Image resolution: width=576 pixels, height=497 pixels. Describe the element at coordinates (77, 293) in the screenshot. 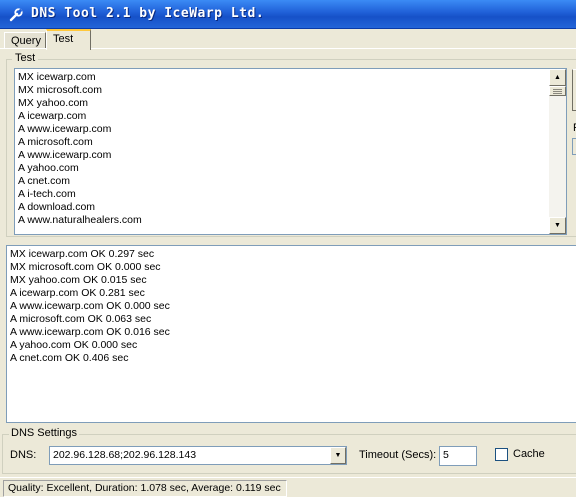

I see `result-line: A icewarp.com OK 0.281 sec` at that location.